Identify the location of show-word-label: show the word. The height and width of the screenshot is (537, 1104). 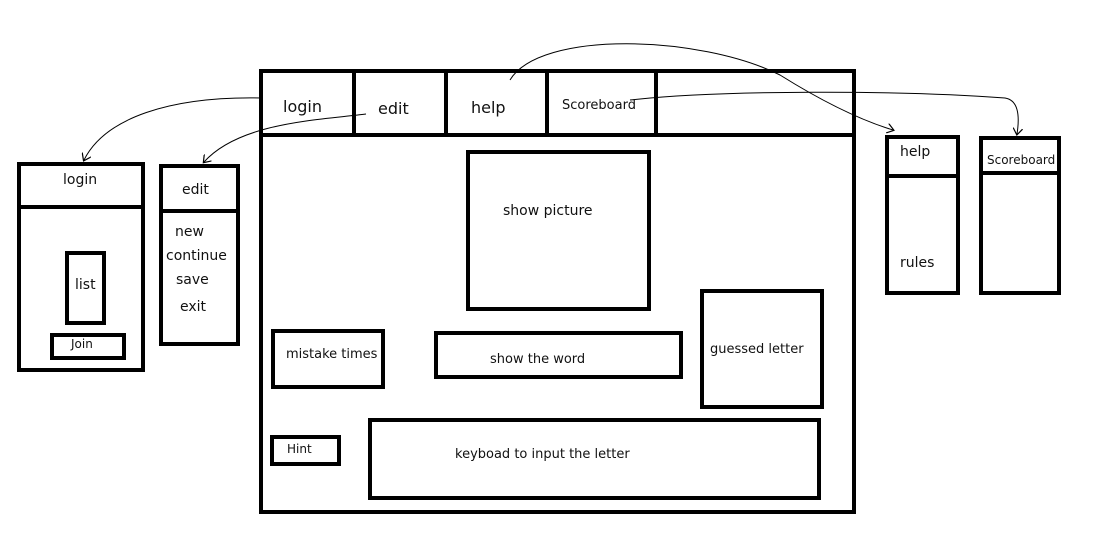
(538, 359).